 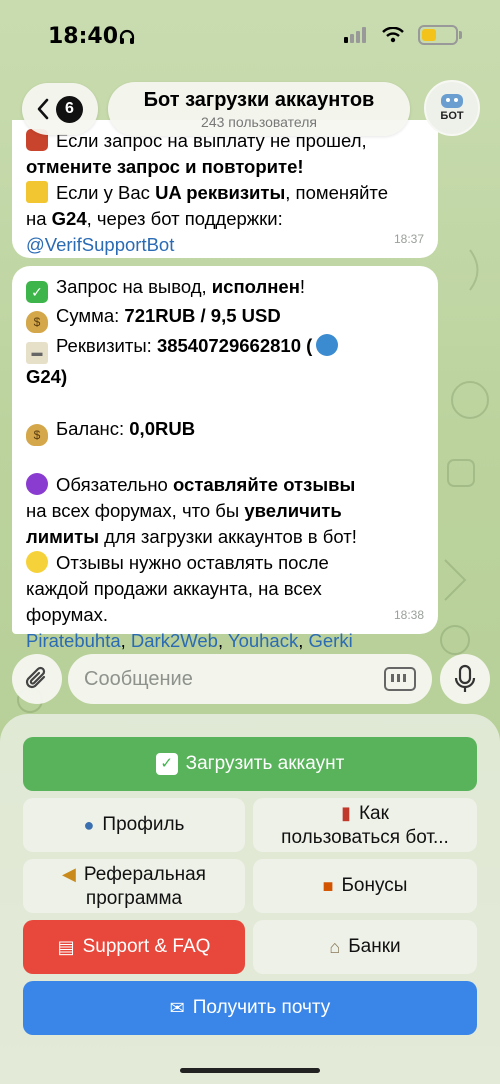 What do you see at coordinates (66, 947) in the screenshot?
I see `books-icon: ▤` at bounding box center [66, 947].